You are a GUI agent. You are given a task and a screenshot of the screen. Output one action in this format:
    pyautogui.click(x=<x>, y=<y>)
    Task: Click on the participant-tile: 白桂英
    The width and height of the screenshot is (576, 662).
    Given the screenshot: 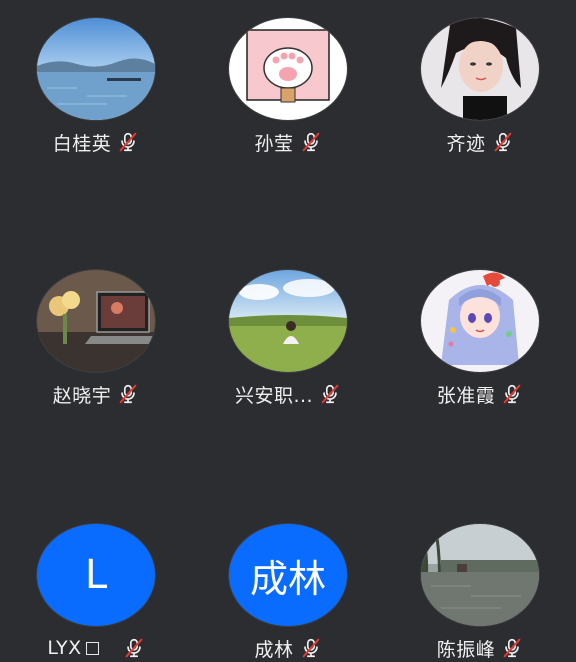 What is the action you would take?
    pyautogui.click(x=96, y=86)
    